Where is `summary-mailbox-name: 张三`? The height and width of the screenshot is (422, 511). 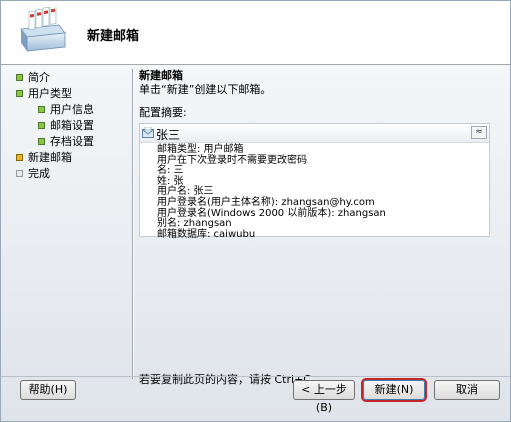
summary-mailbox-name: 张三 is located at coordinates (168, 135).